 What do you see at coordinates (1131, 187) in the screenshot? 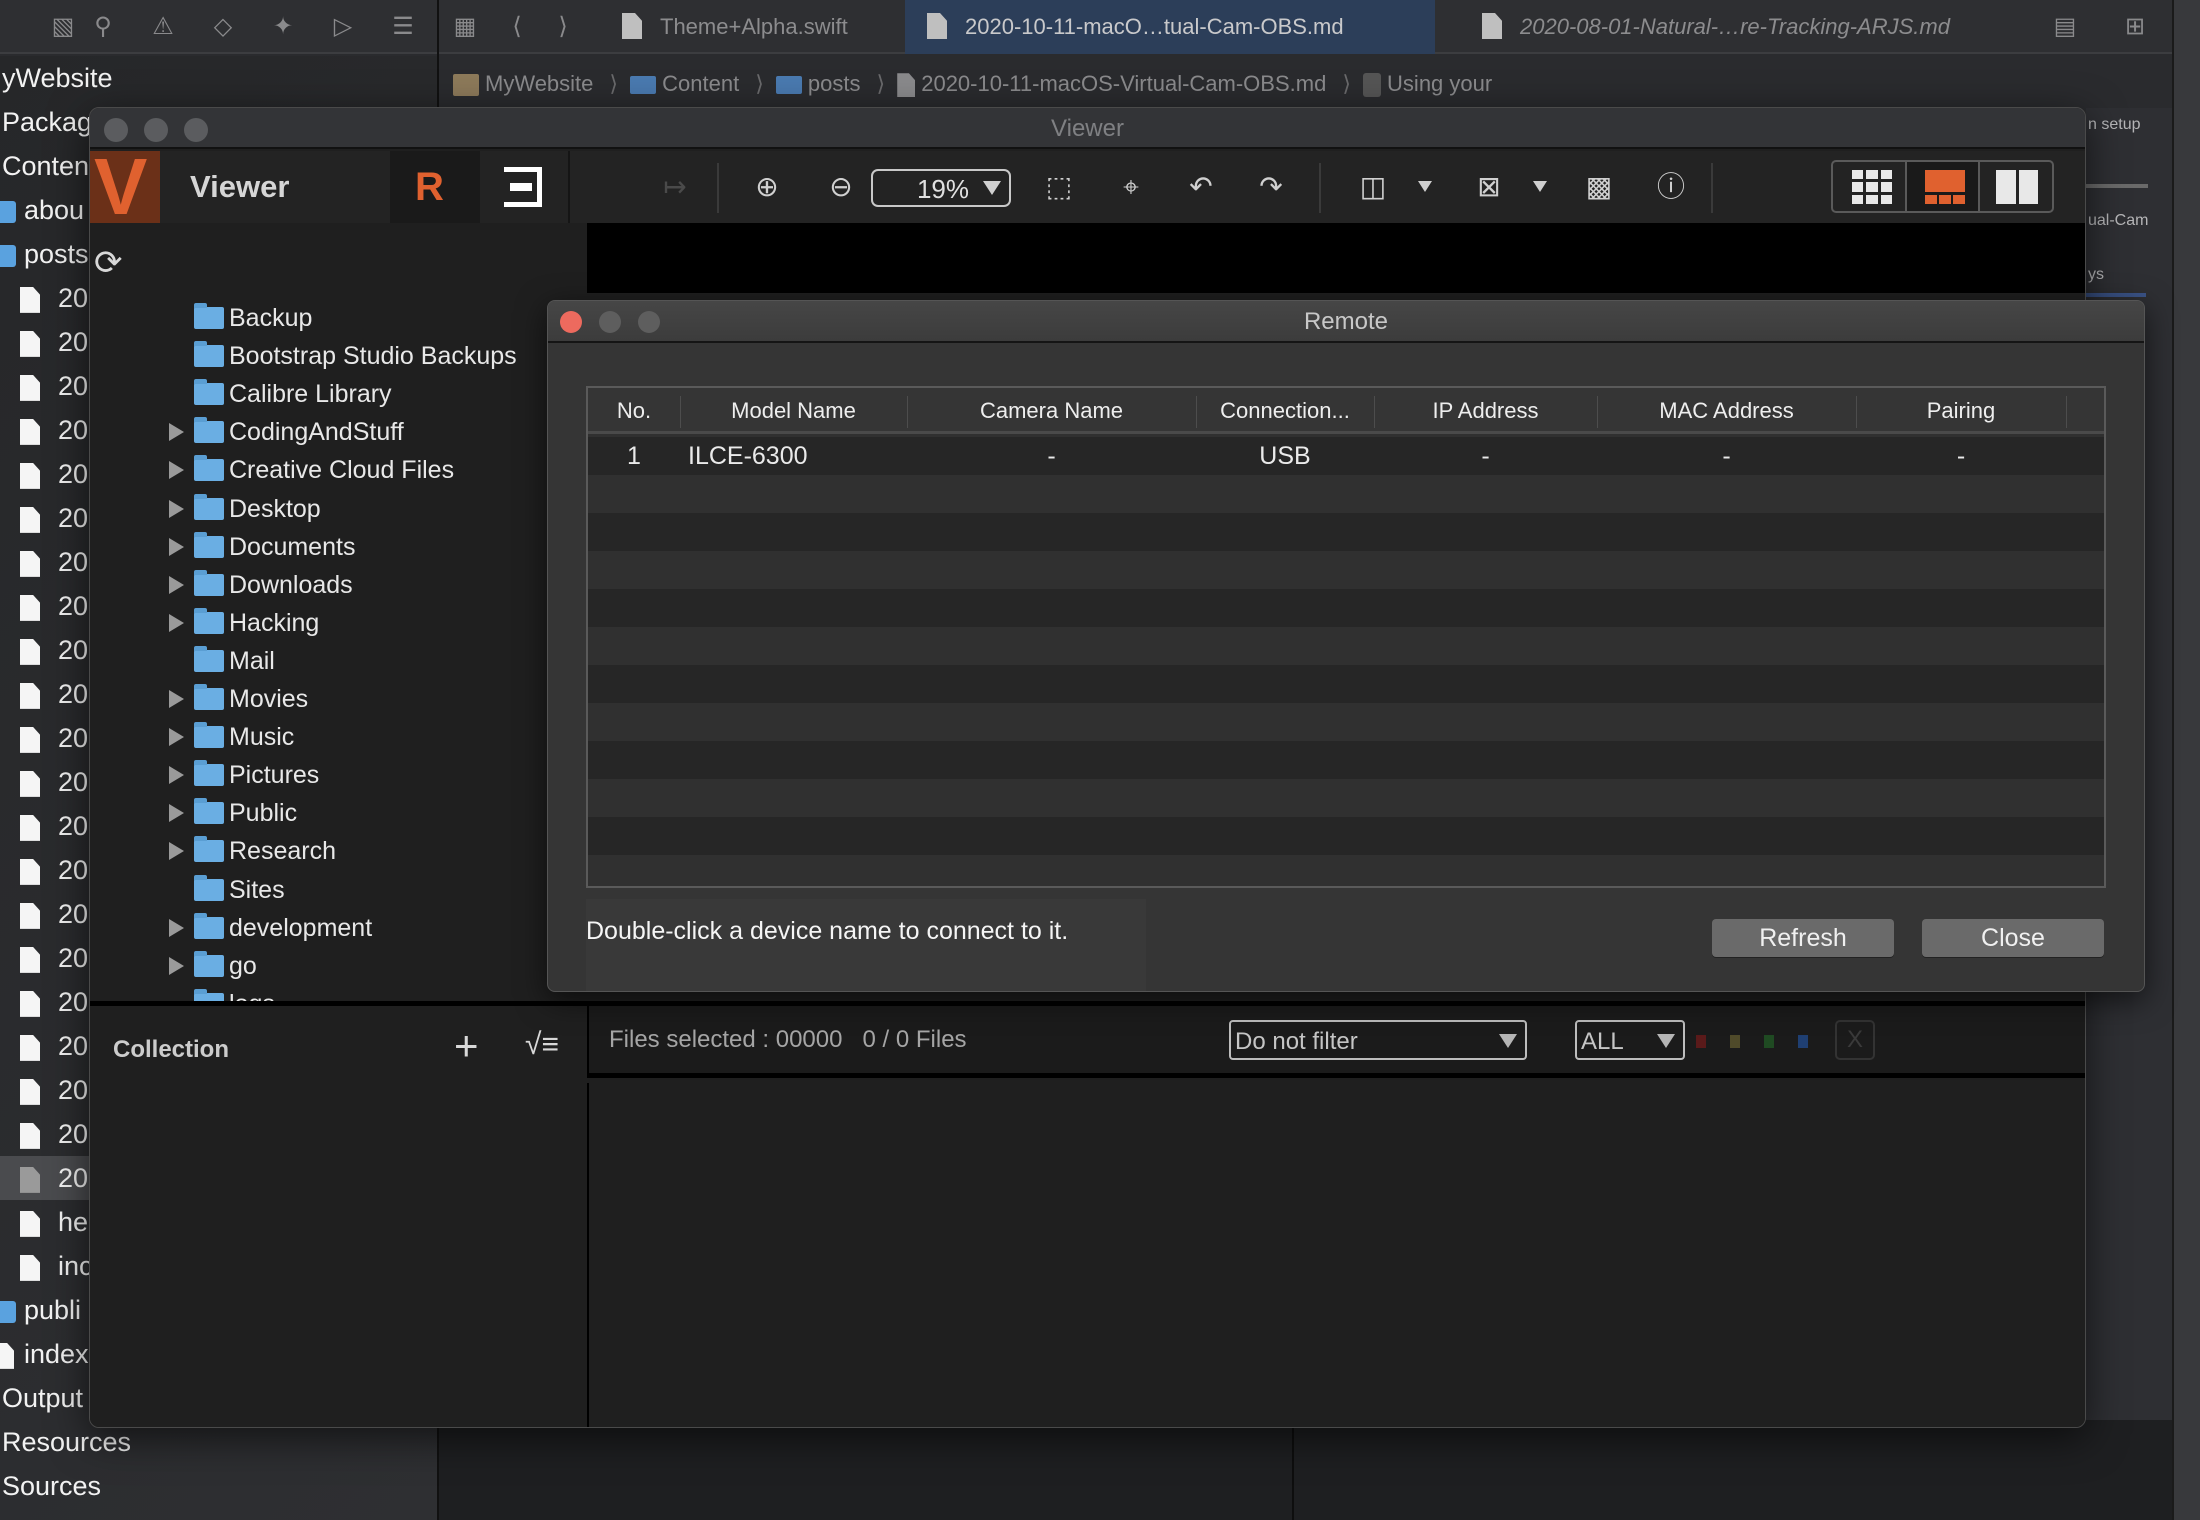
I see `actual-size-icon: ⌖` at bounding box center [1131, 187].